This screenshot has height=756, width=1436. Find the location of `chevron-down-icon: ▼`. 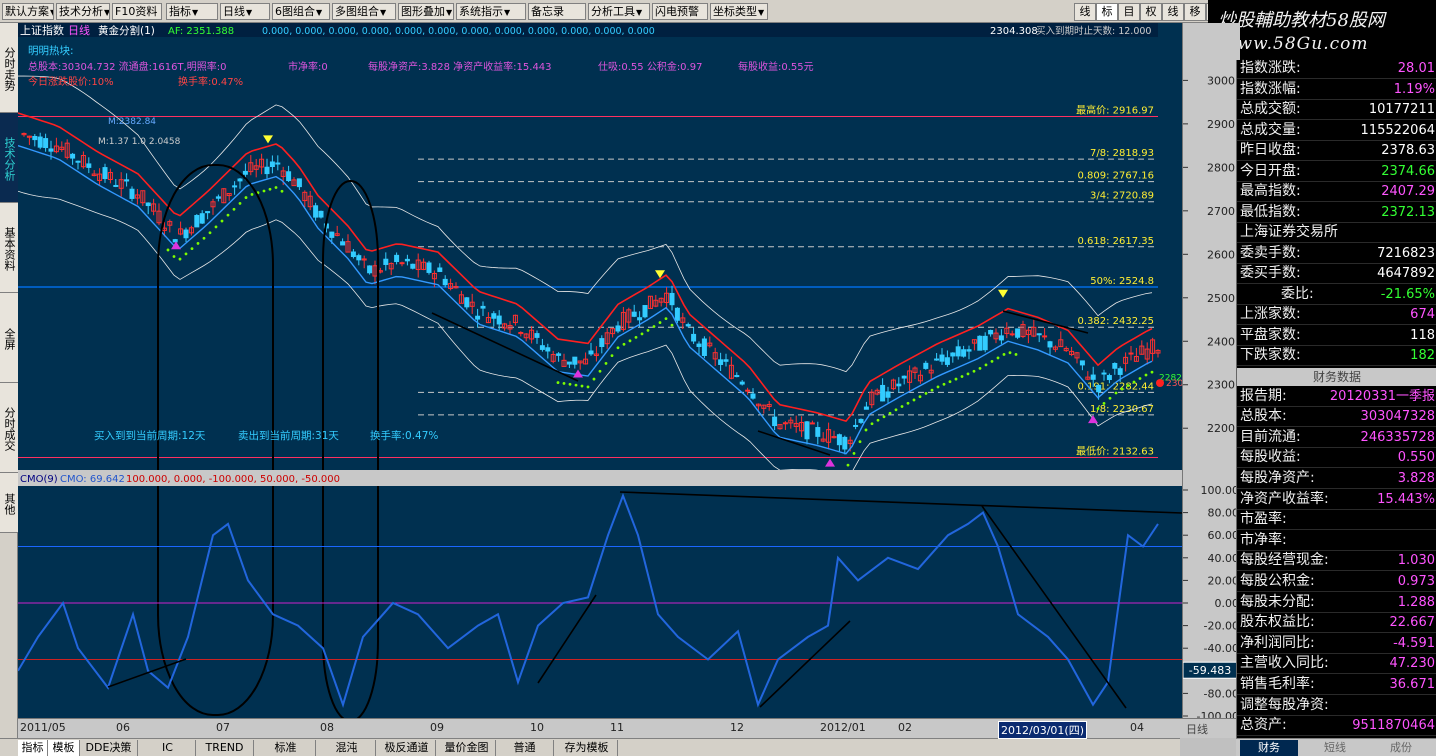

chevron-down-icon: ▼ is located at coordinates (107, 12).